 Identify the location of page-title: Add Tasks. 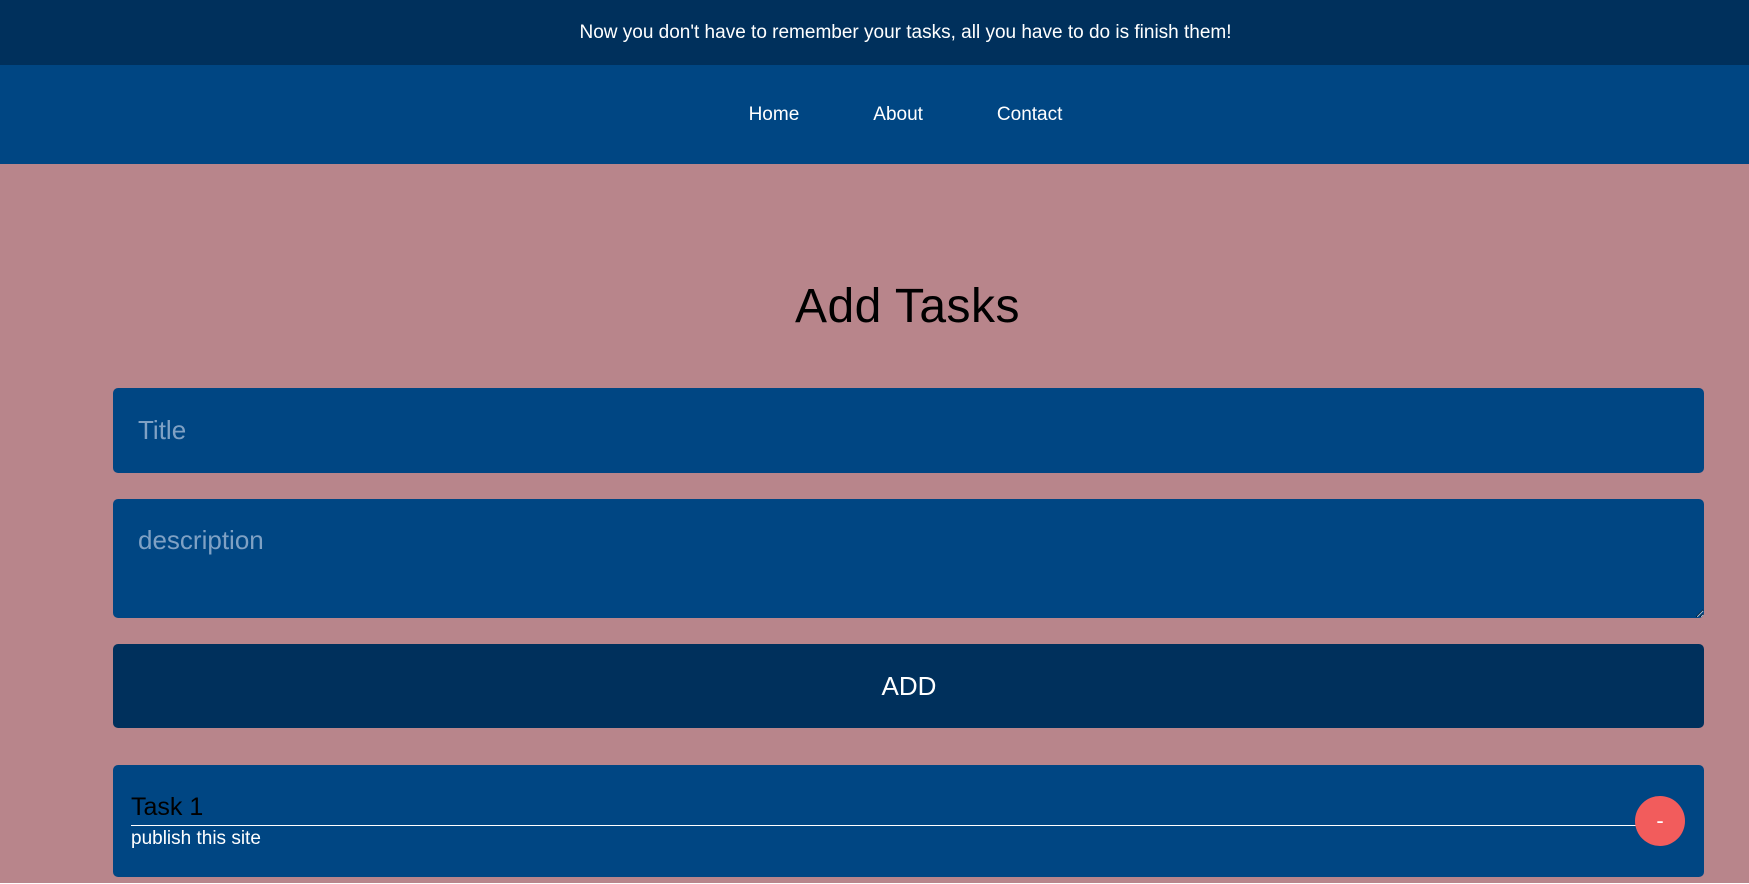
(907, 306).